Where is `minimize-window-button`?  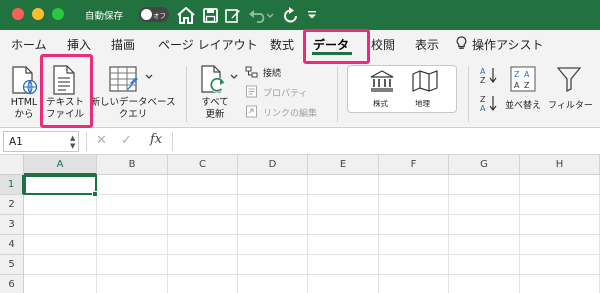
minimize-window-button is located at coordinates (38, 14).